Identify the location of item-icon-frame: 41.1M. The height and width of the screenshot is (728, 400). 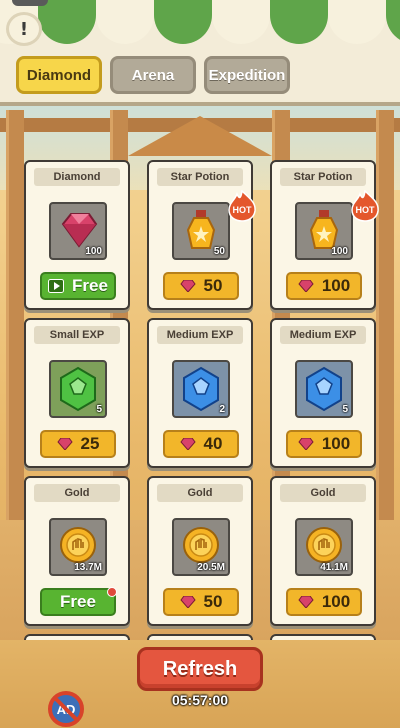
(324, 547).